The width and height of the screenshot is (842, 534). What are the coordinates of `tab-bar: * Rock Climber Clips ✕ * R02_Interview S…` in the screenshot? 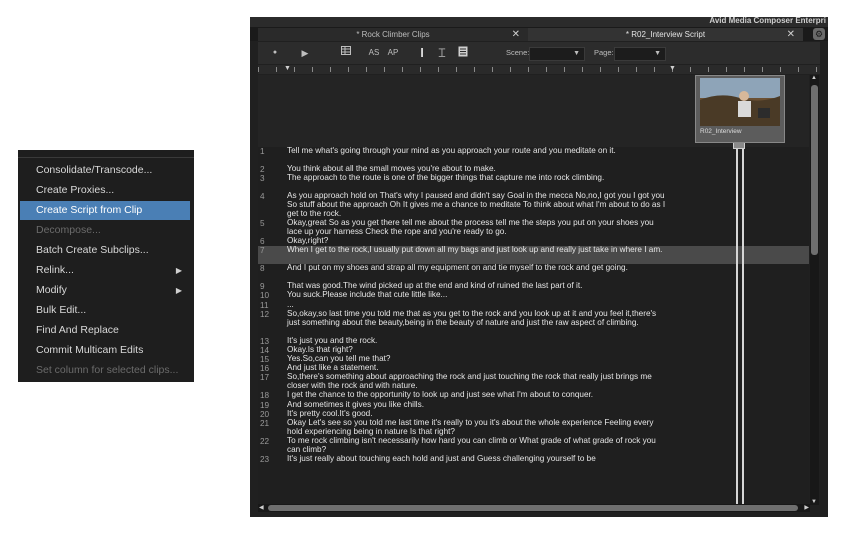 It's located at (539, 34).